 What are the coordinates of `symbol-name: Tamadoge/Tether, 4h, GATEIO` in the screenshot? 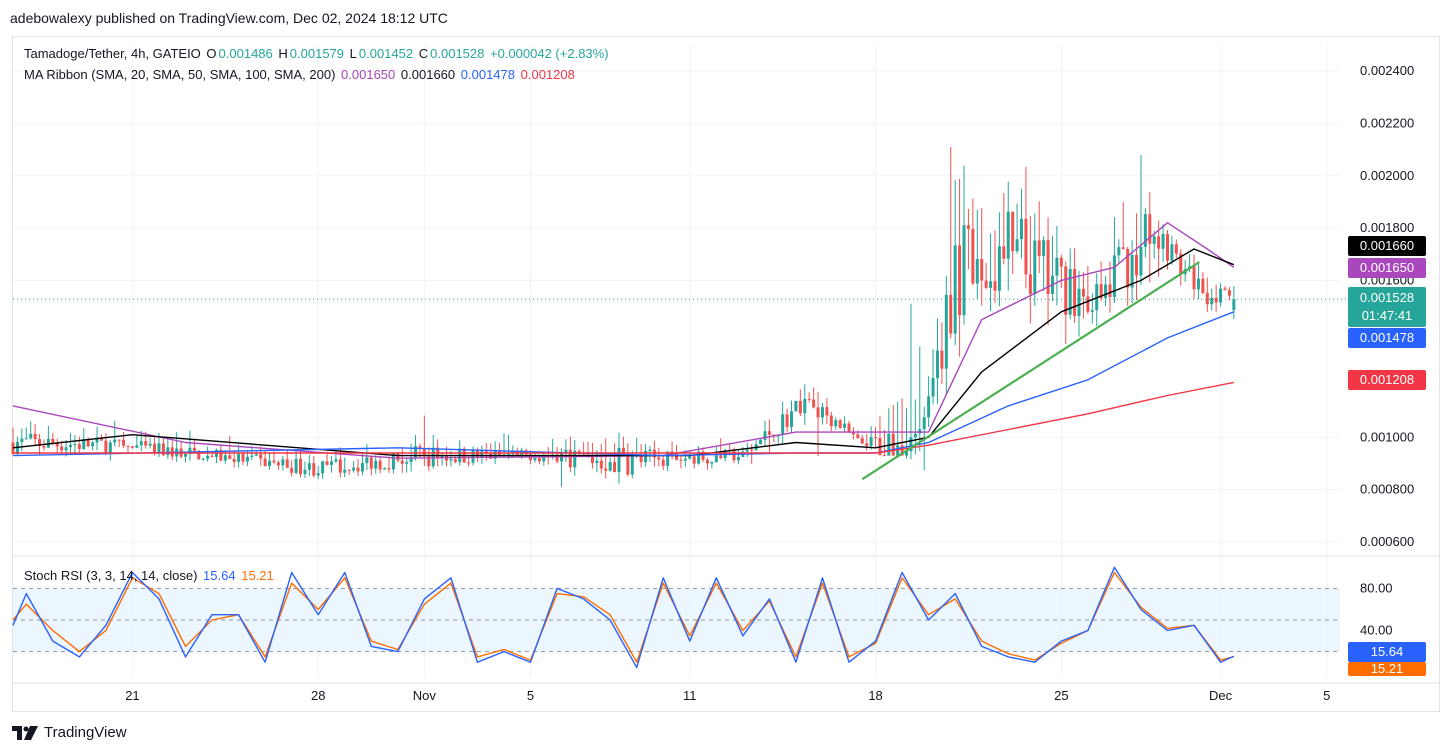 It's located at (112, 53).